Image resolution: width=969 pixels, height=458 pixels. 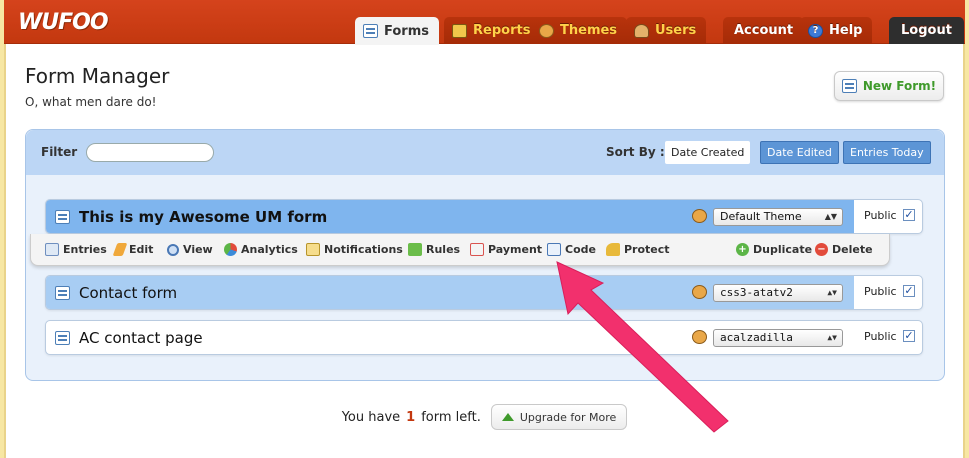 I want to click on payment-action: Payment, so click(x=506, y=249).